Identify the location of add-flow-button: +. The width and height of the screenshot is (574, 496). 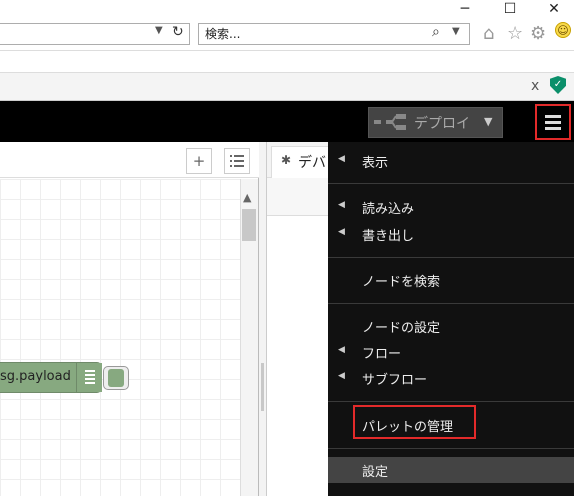
(199, 161).